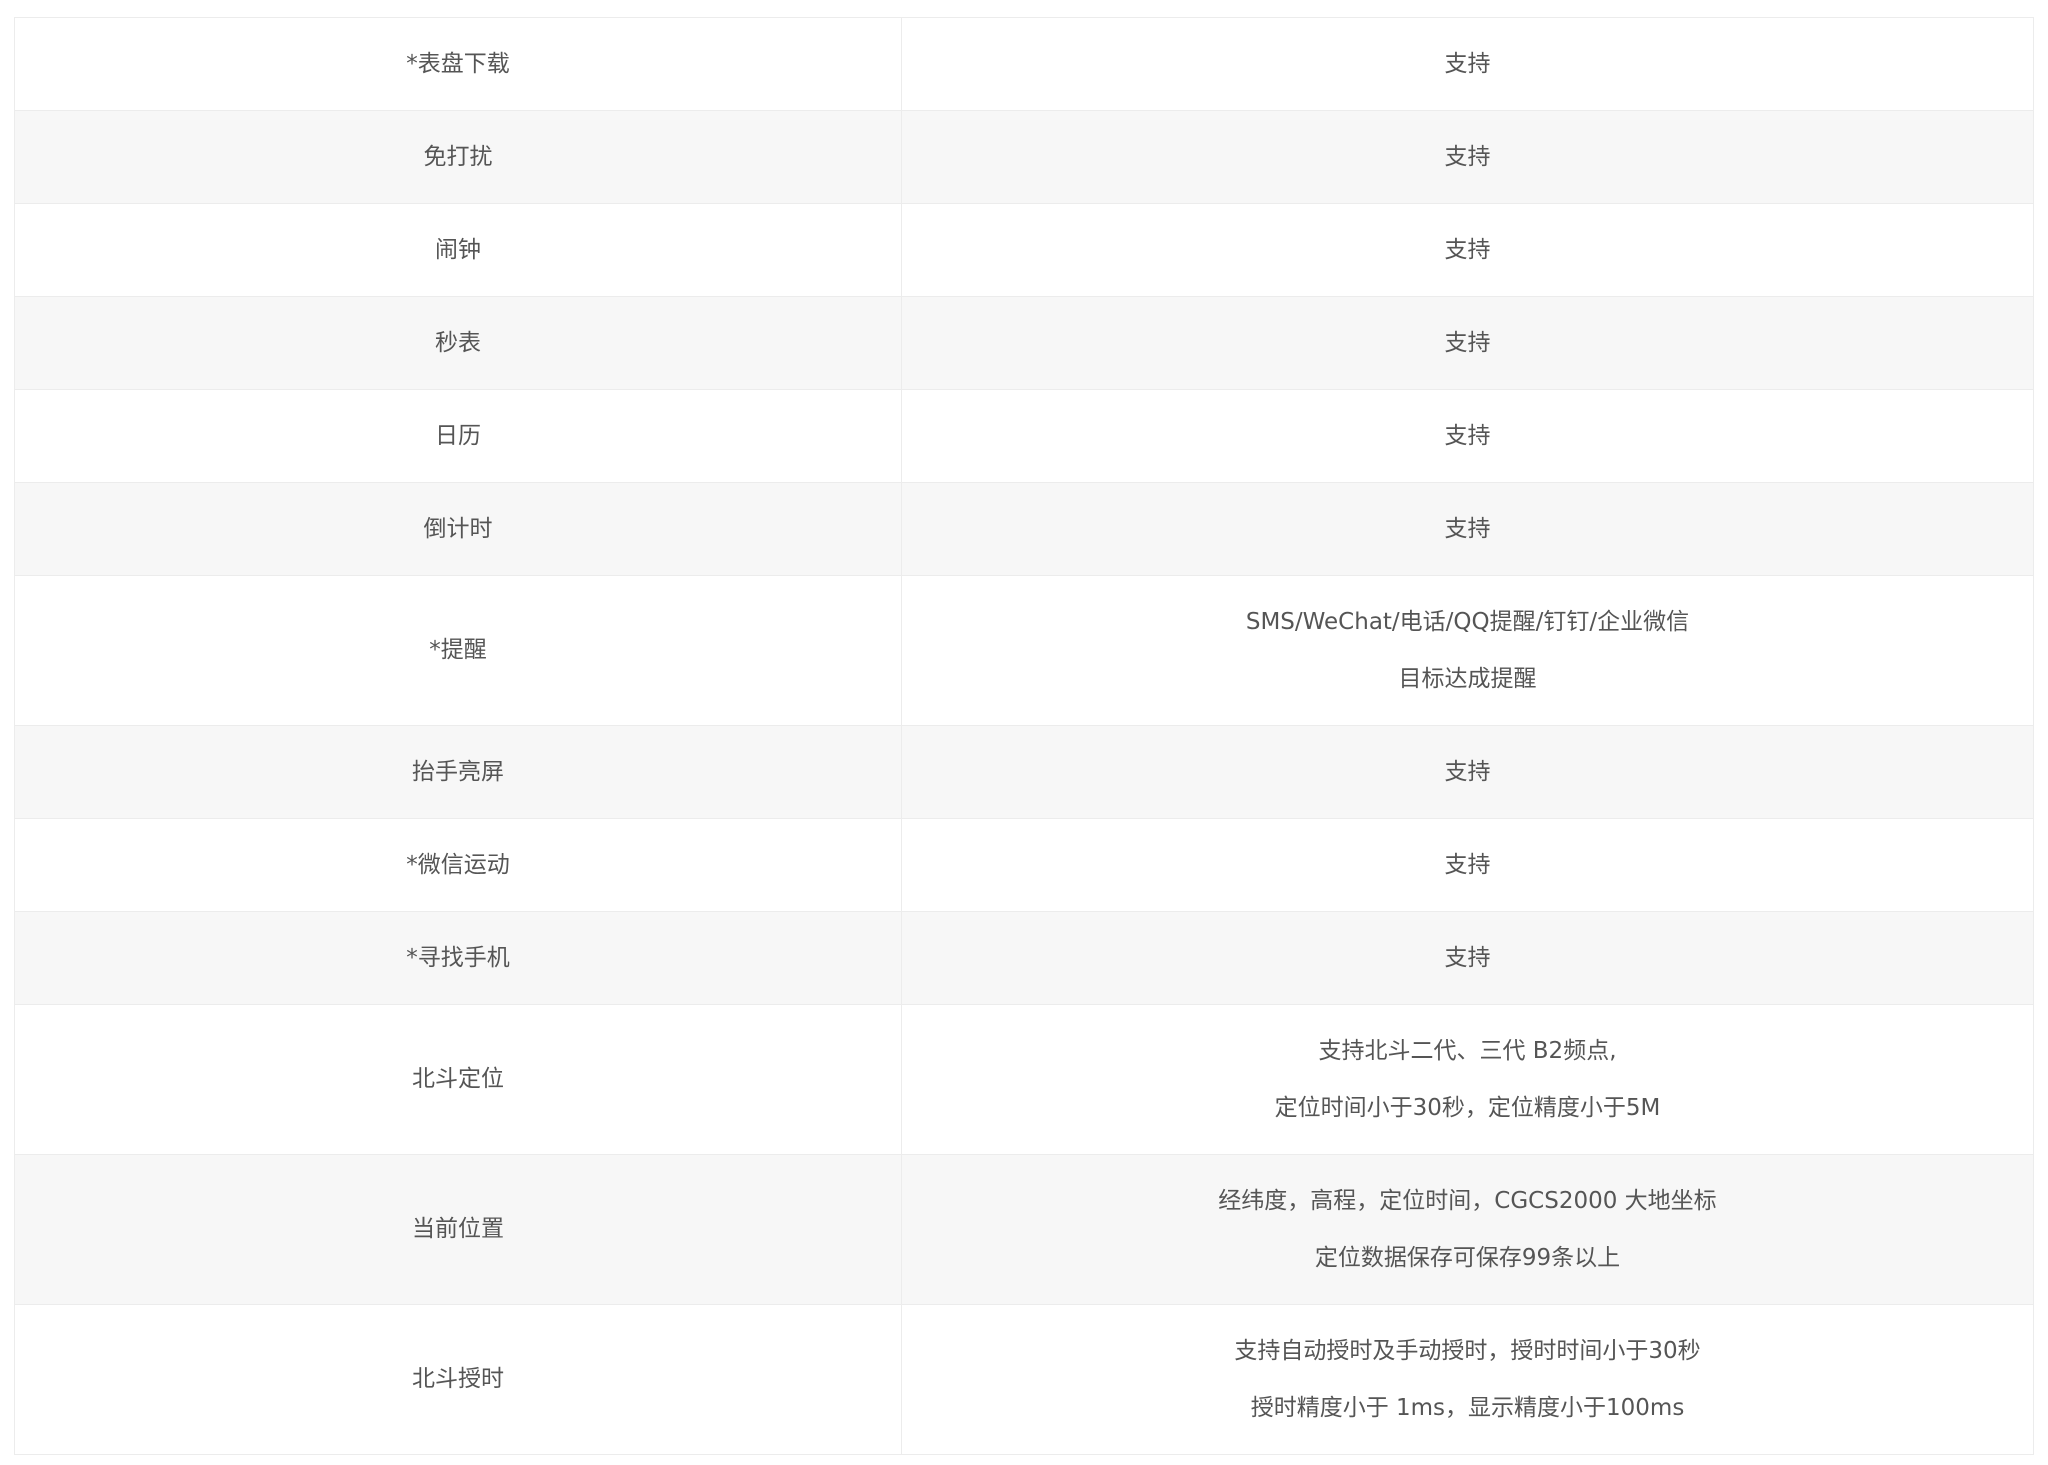 The height and width of the screenshot is (1465, 2048). I want to click on value-cell: 经纬度，高程，定位时间，CGCS2000 大地坐标 定位数据保存可保存99条以上, so click(1467, 1229).